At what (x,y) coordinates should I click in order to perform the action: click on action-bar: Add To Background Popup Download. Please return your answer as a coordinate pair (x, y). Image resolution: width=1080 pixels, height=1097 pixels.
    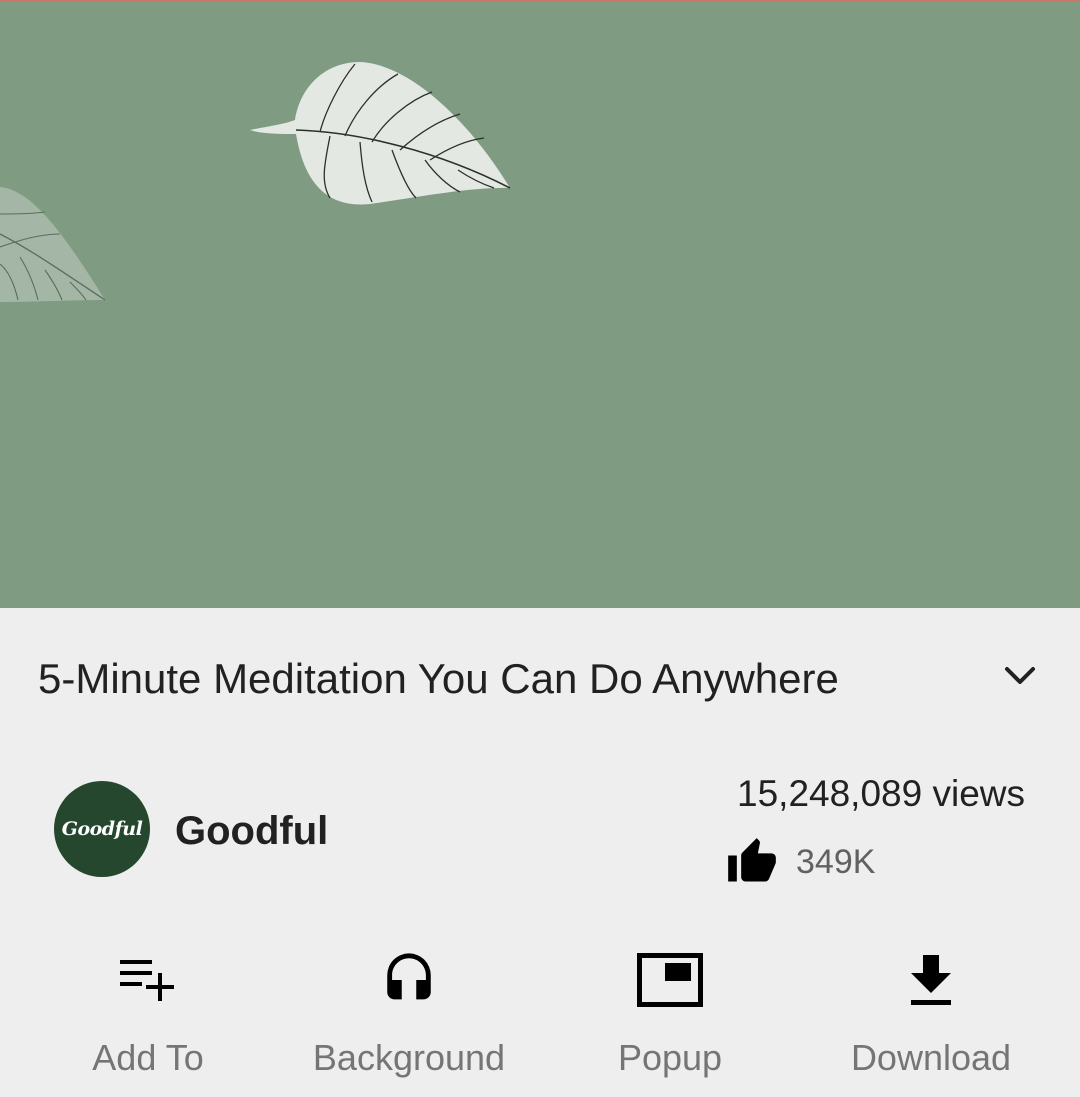
    Looking at the image, I should click on (540, 1013).